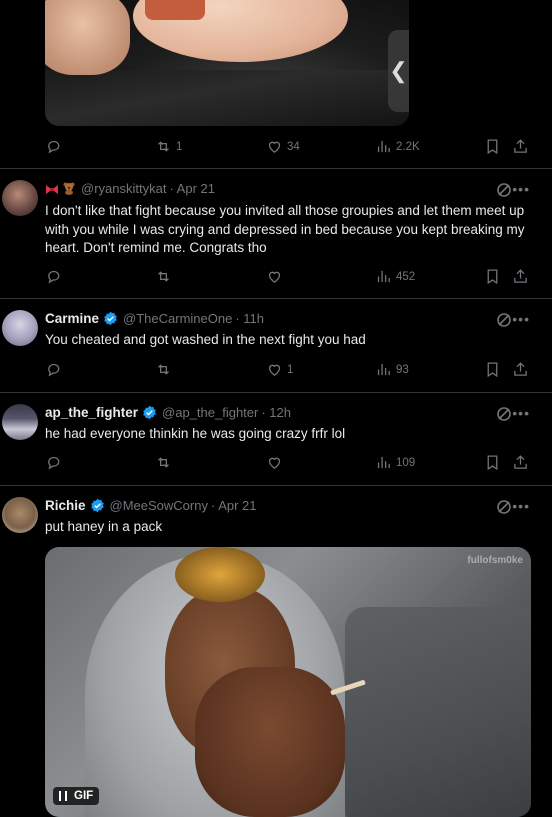 The height and width of the screenshot is (817, 552). Describe the element at coordinates (63, 796) in the screenshot. I see `pause-icon` at that location.